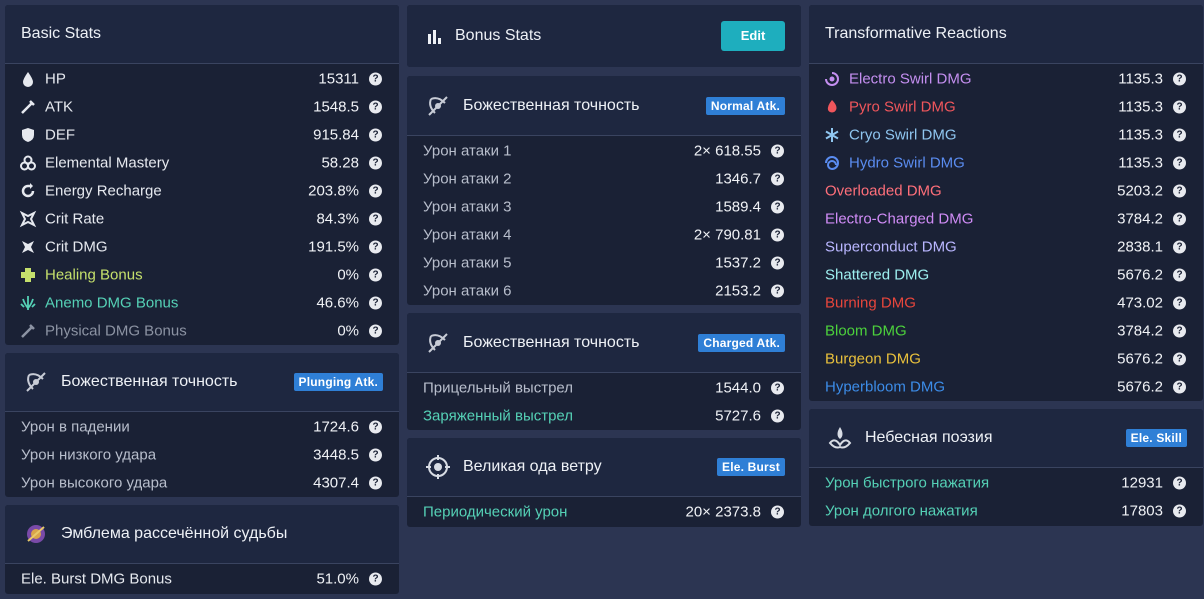  I want to click on stat-label: Electro-Charged DMG, so click(899, 219).